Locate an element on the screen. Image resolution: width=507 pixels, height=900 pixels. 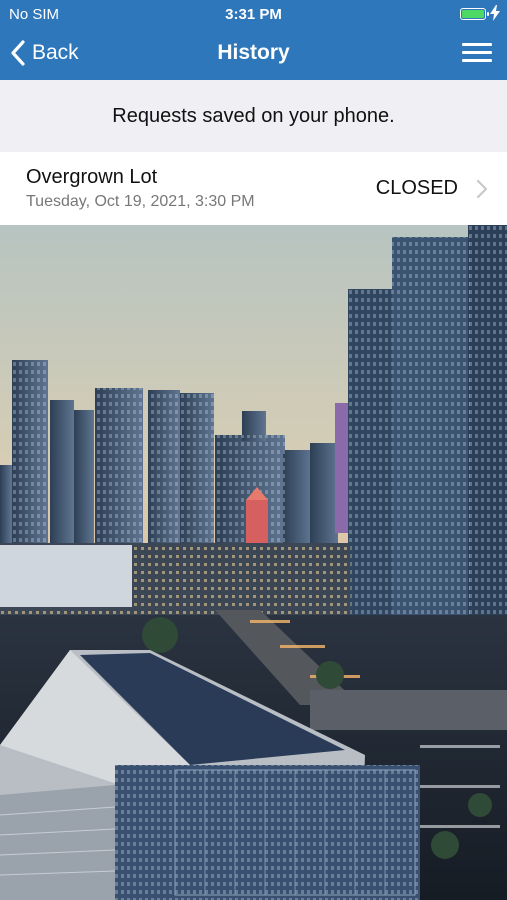
hamburger-menu-icon is located at coordinates (477, 53).